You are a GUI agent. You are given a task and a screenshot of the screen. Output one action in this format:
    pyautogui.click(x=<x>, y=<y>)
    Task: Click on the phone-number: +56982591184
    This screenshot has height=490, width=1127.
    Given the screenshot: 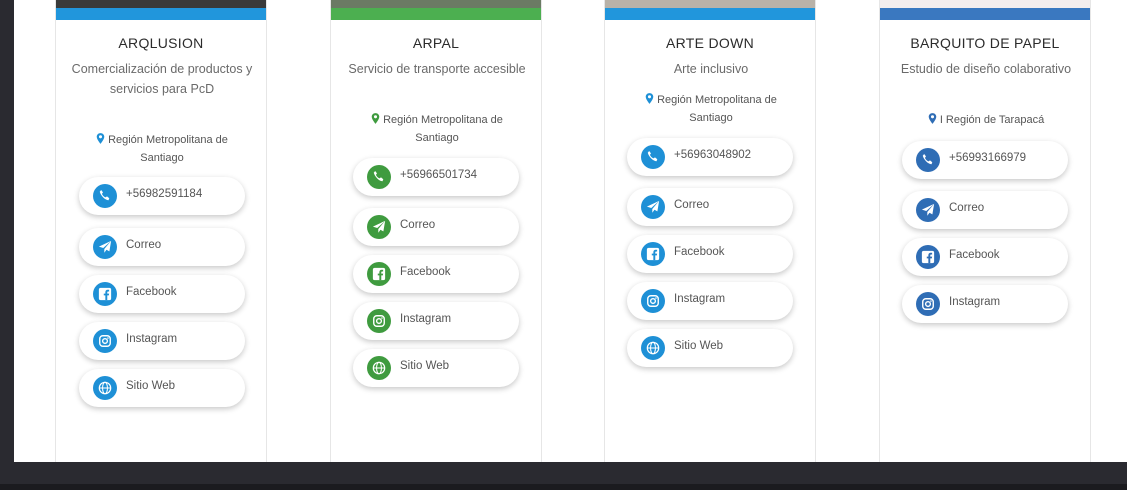 What is the action you would take?
    pyautogui.click(x=164, y=194)
    